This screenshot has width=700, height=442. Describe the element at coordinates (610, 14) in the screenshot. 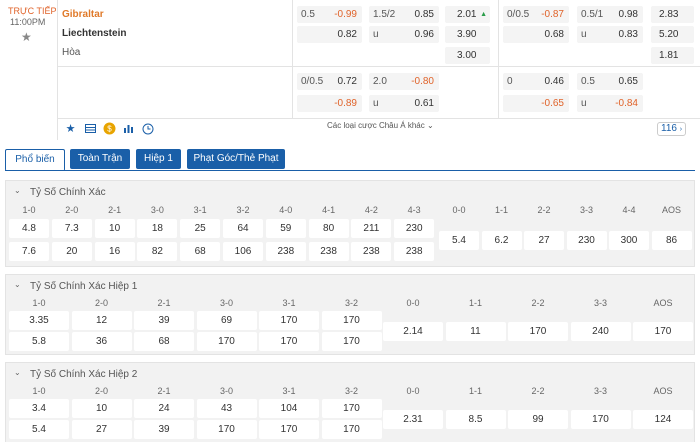

I see `odds-cell: 0.5/1 0.98` at that location.